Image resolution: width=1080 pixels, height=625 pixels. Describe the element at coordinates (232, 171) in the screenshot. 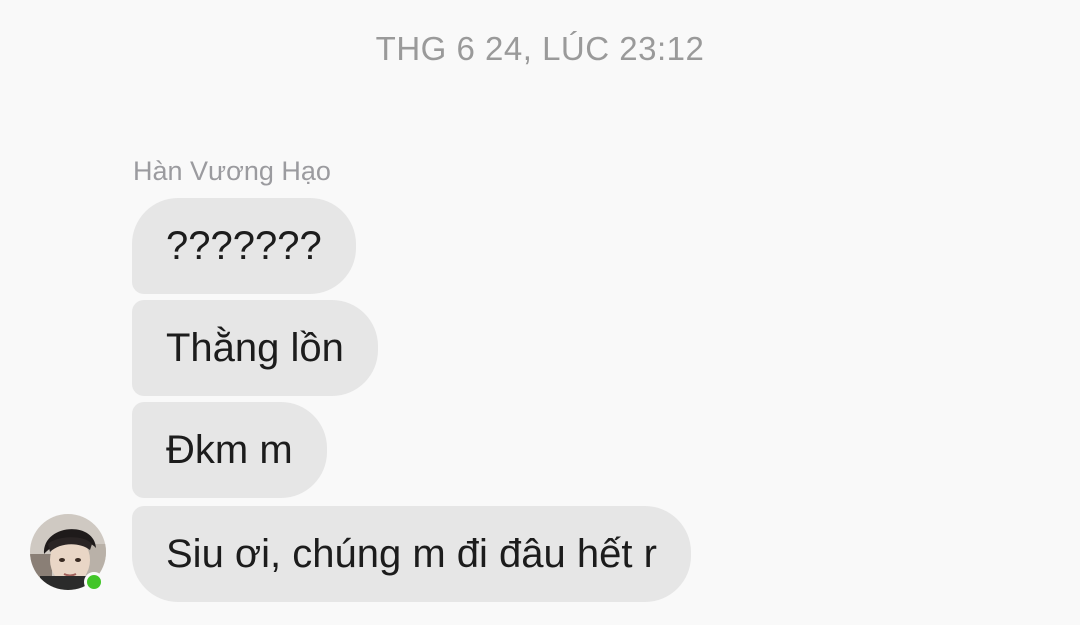

I see `sender-name: Hàn Vương Hạo` at that location.